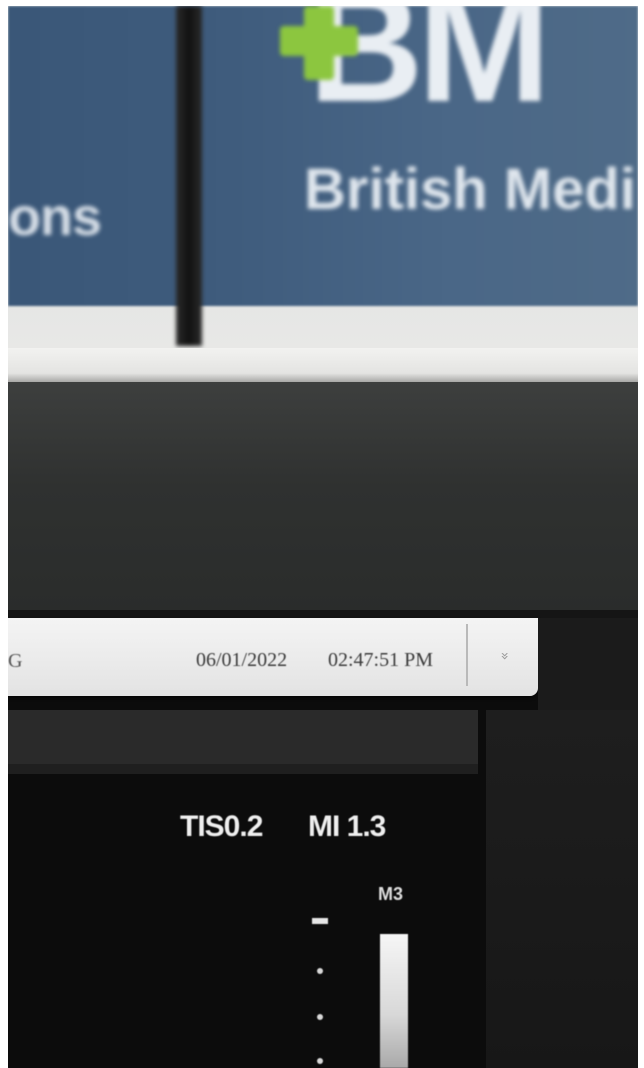  Describe the element at coordinates (381, 660) in the screenshot. I see `time-display: 02:47:51 PM` at that location.